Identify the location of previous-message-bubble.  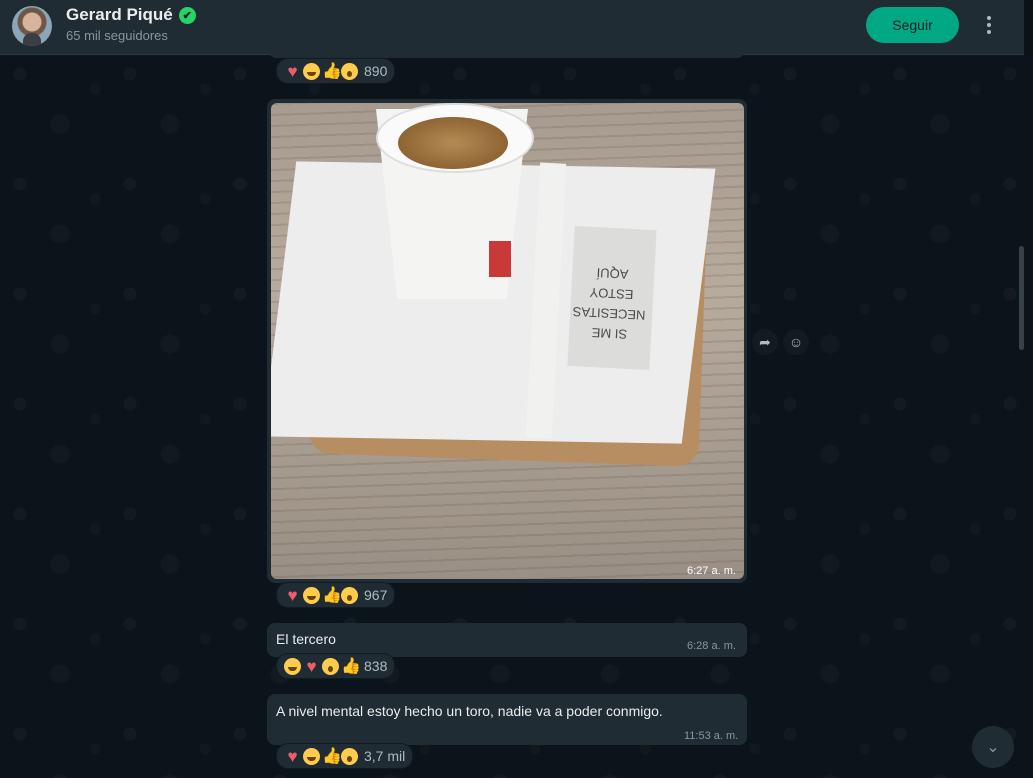
(506, 49).